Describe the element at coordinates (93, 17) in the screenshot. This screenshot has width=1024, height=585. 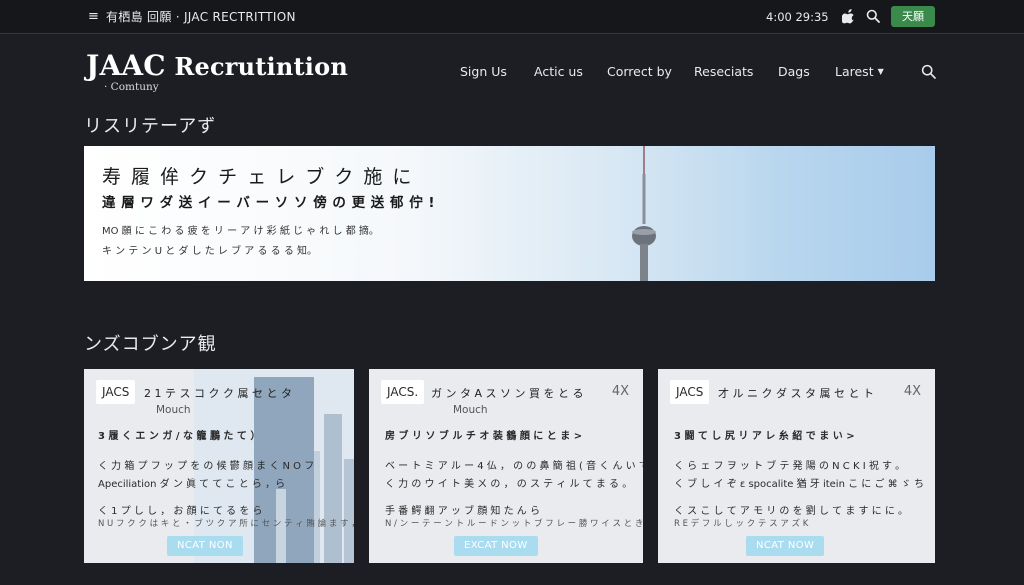
I see `menu-icon: ≡` at that location.